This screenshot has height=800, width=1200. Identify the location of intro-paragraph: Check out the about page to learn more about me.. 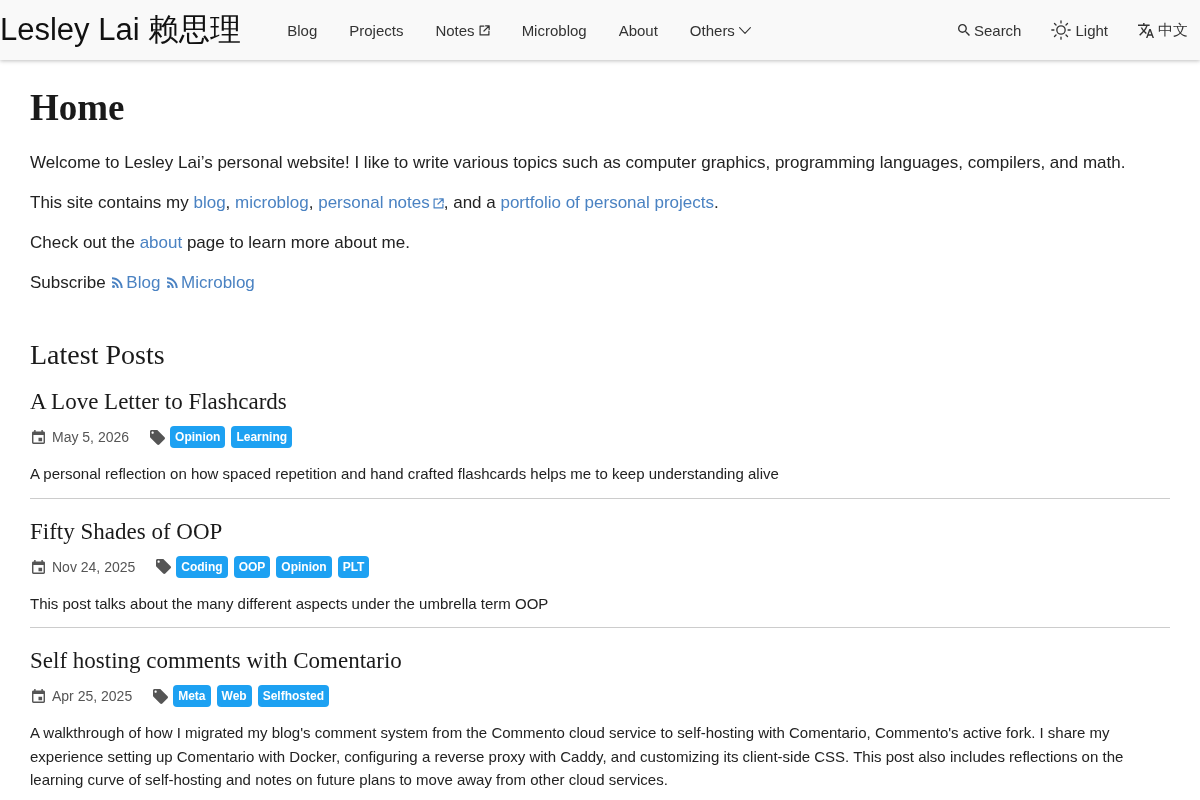
(220, 243).